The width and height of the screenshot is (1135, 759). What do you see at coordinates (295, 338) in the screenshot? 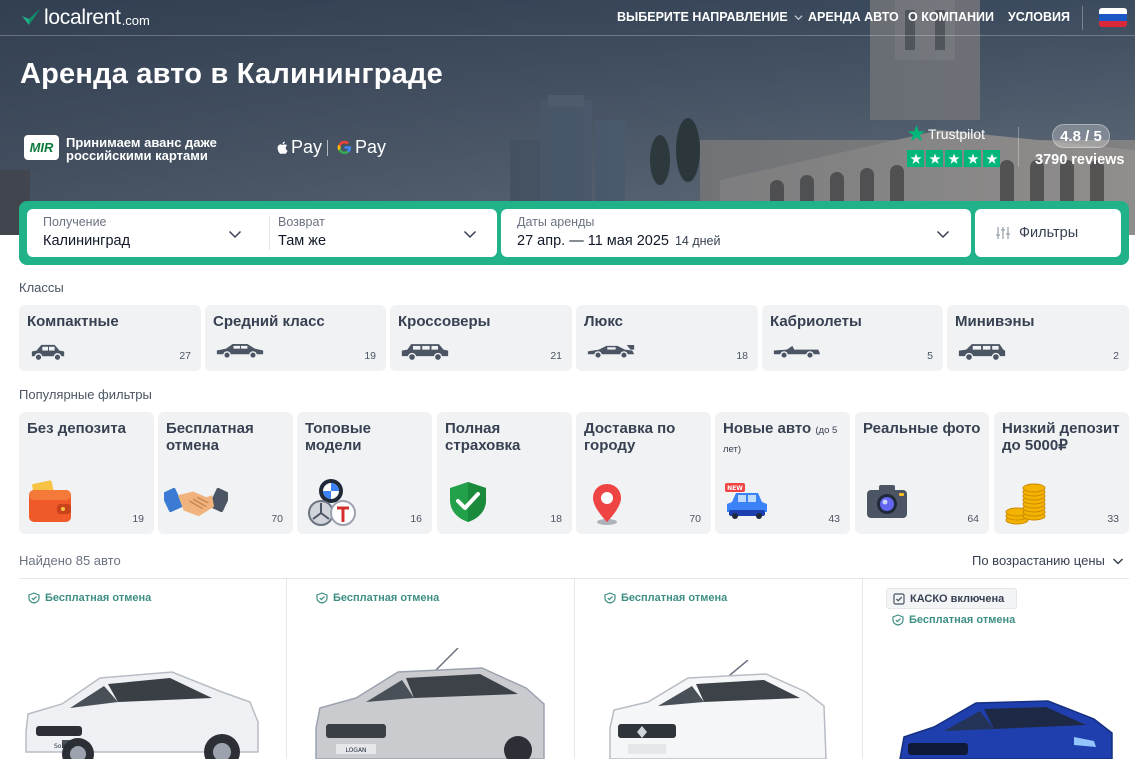
I see `class-card-midsize: Средний класс 19` at bounding box center [295, 338].